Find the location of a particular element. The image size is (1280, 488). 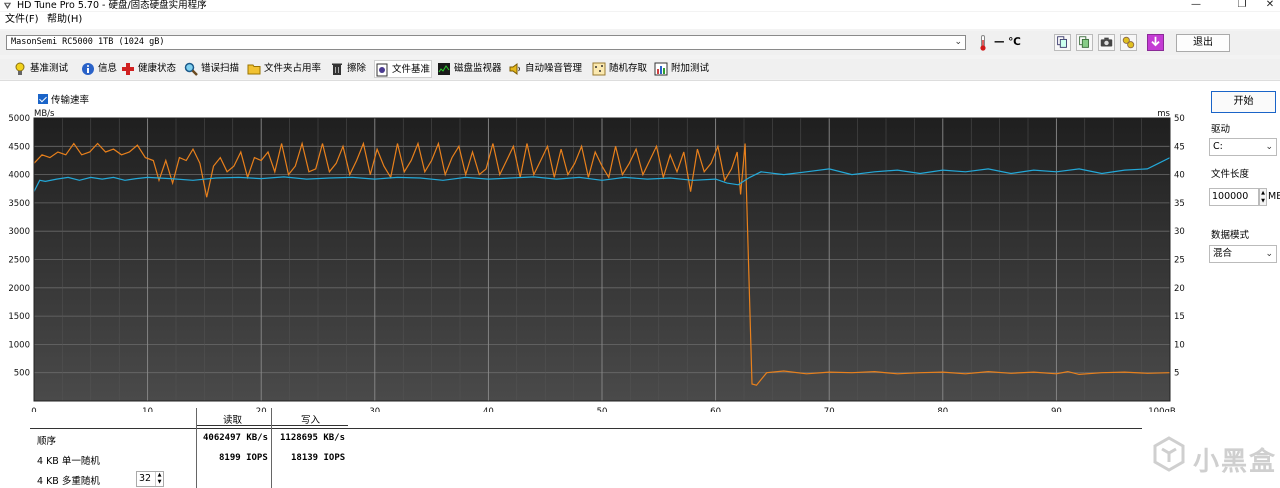

y2-tick-label: 35 is located at coordinates (1179, 204).